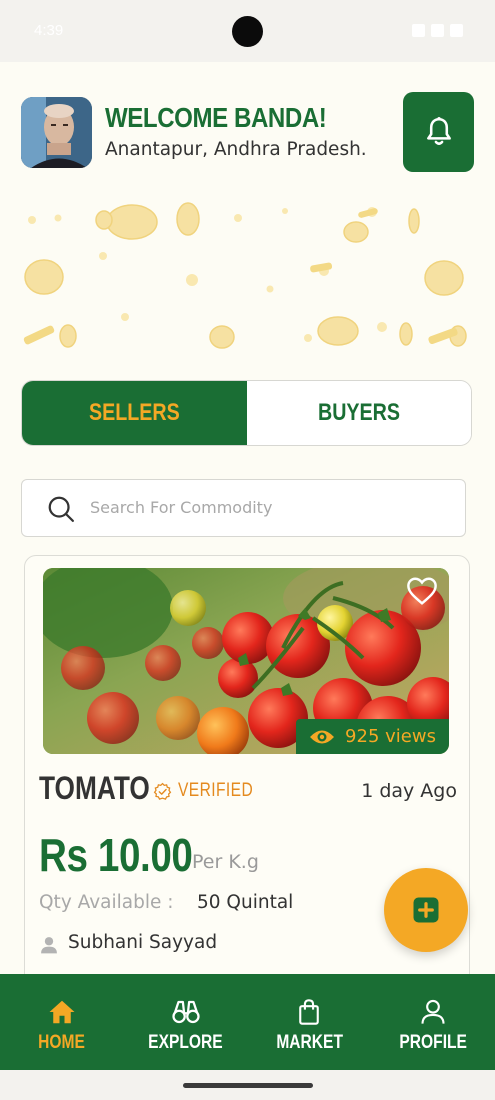  I want to click on falling-coins-illustration, so click(245, 275).